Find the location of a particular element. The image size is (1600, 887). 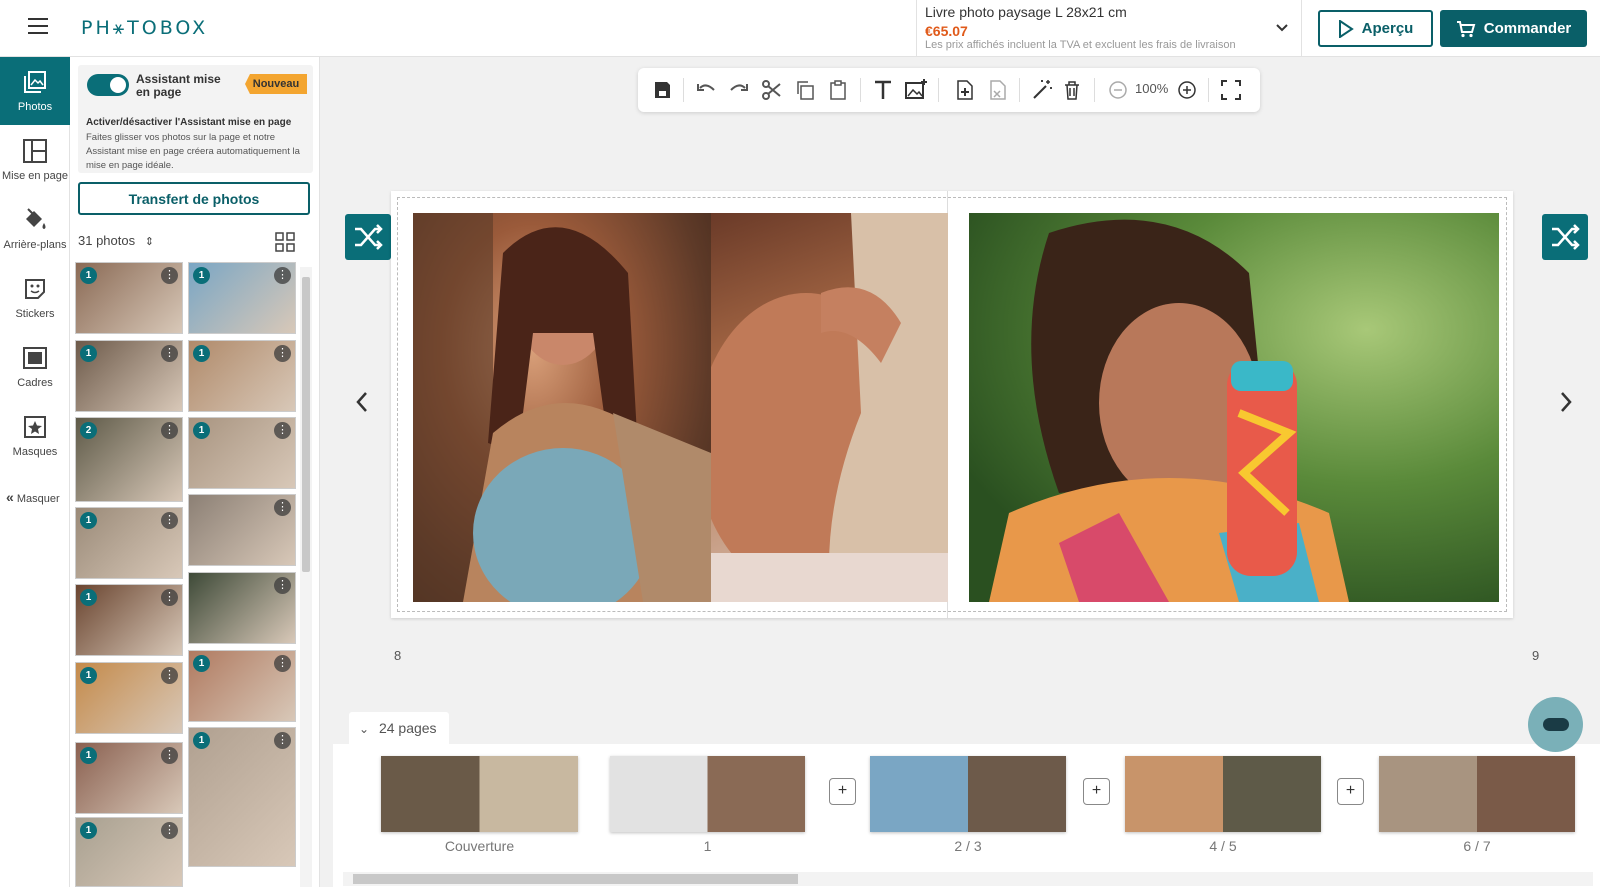

shuffle-icon is located at coordinates (1566, 237).